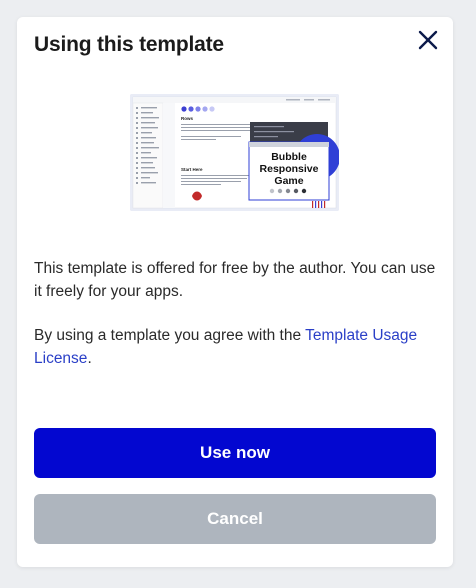  Describe the element at coordinates (428, 40) in the screenshot. I see `close-icon` at that location.